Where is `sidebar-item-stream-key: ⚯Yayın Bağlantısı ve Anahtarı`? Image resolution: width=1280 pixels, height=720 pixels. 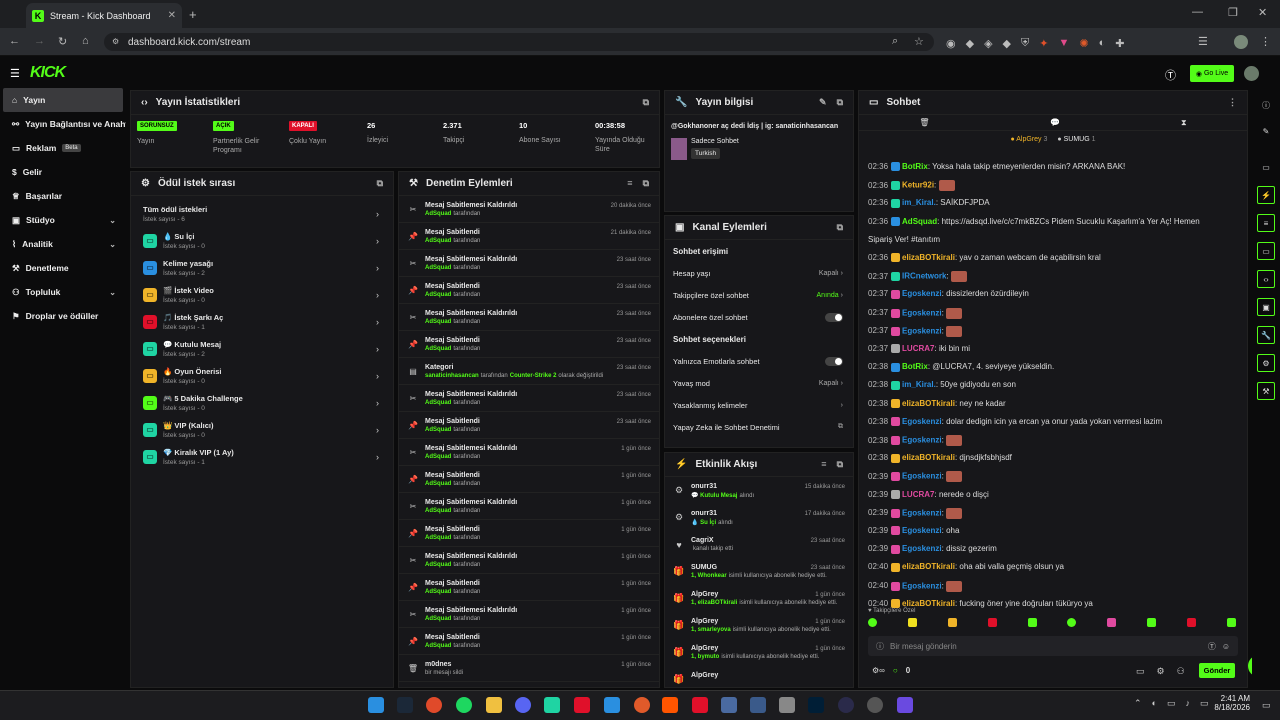
sidebar-item-stream-key: ⚯Yayın Bağlantısı ve Anahtarı is located at coordinates (63, 124).